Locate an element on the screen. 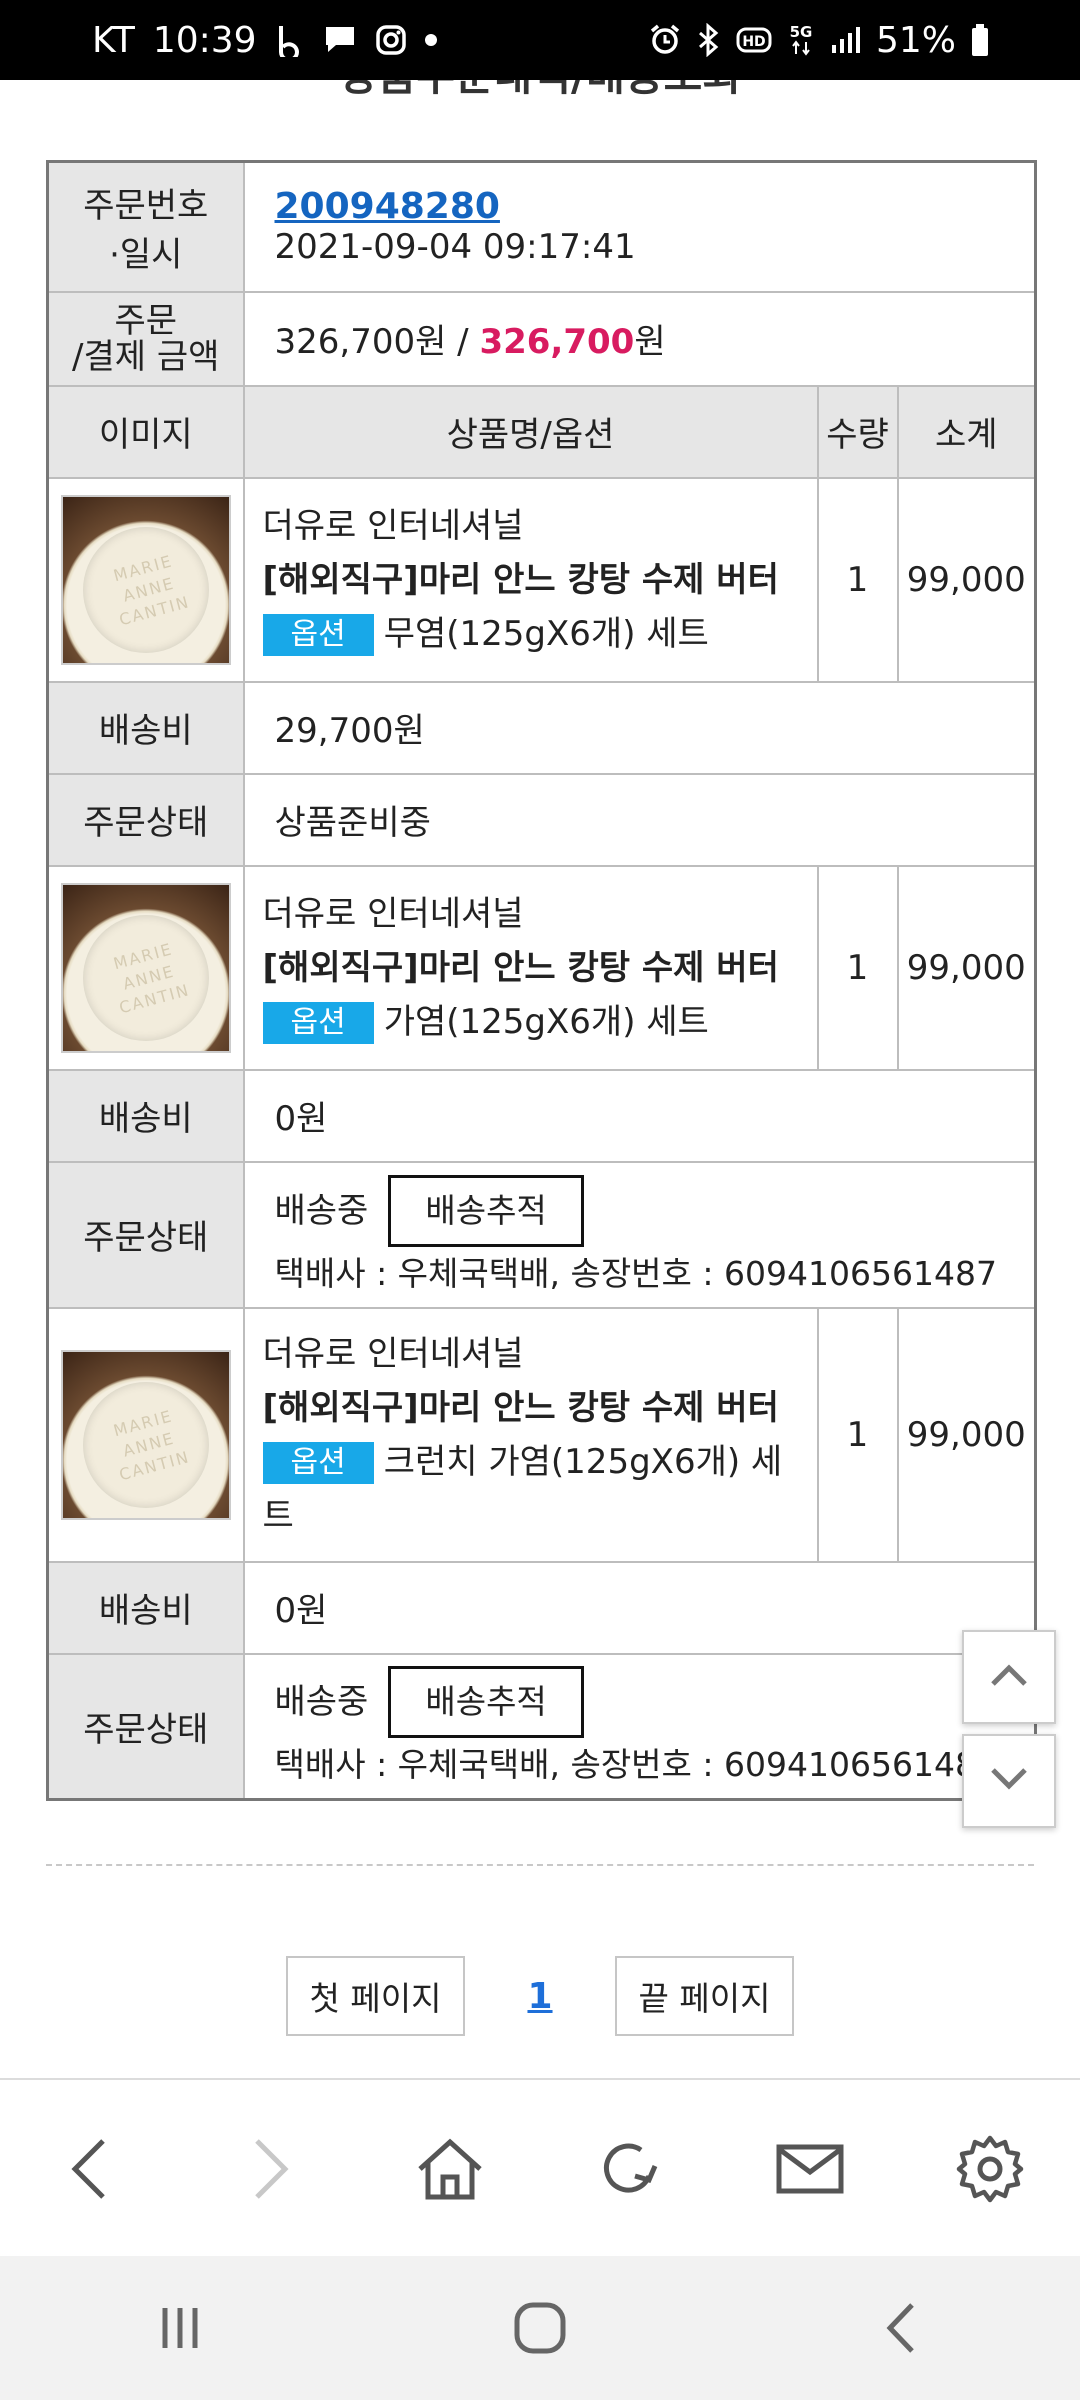 Image resolution: width=1080 pixels, height=2400 pixels. instagram-icon is located at coordinates (391, 40).